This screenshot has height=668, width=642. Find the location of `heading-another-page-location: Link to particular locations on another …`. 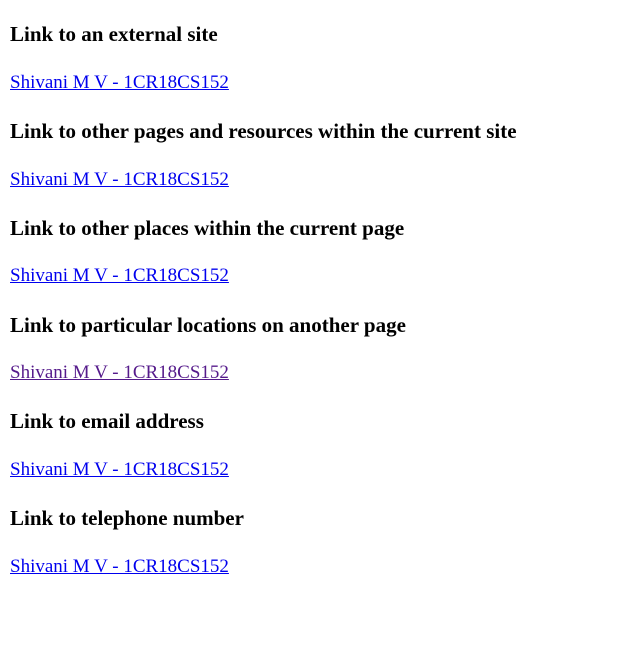

heading-another-page-location: Link to particular locations on another … is located at coordinates (208, 325).